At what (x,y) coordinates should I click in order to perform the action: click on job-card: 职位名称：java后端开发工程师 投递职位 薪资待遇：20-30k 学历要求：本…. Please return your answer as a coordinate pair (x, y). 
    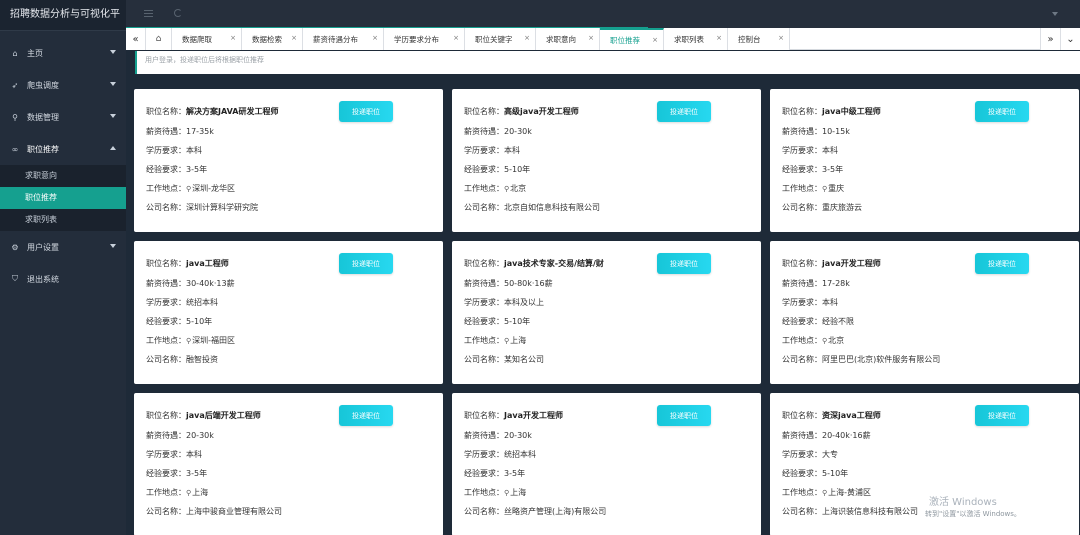
    Looking at the image, I should click on (288, 464).